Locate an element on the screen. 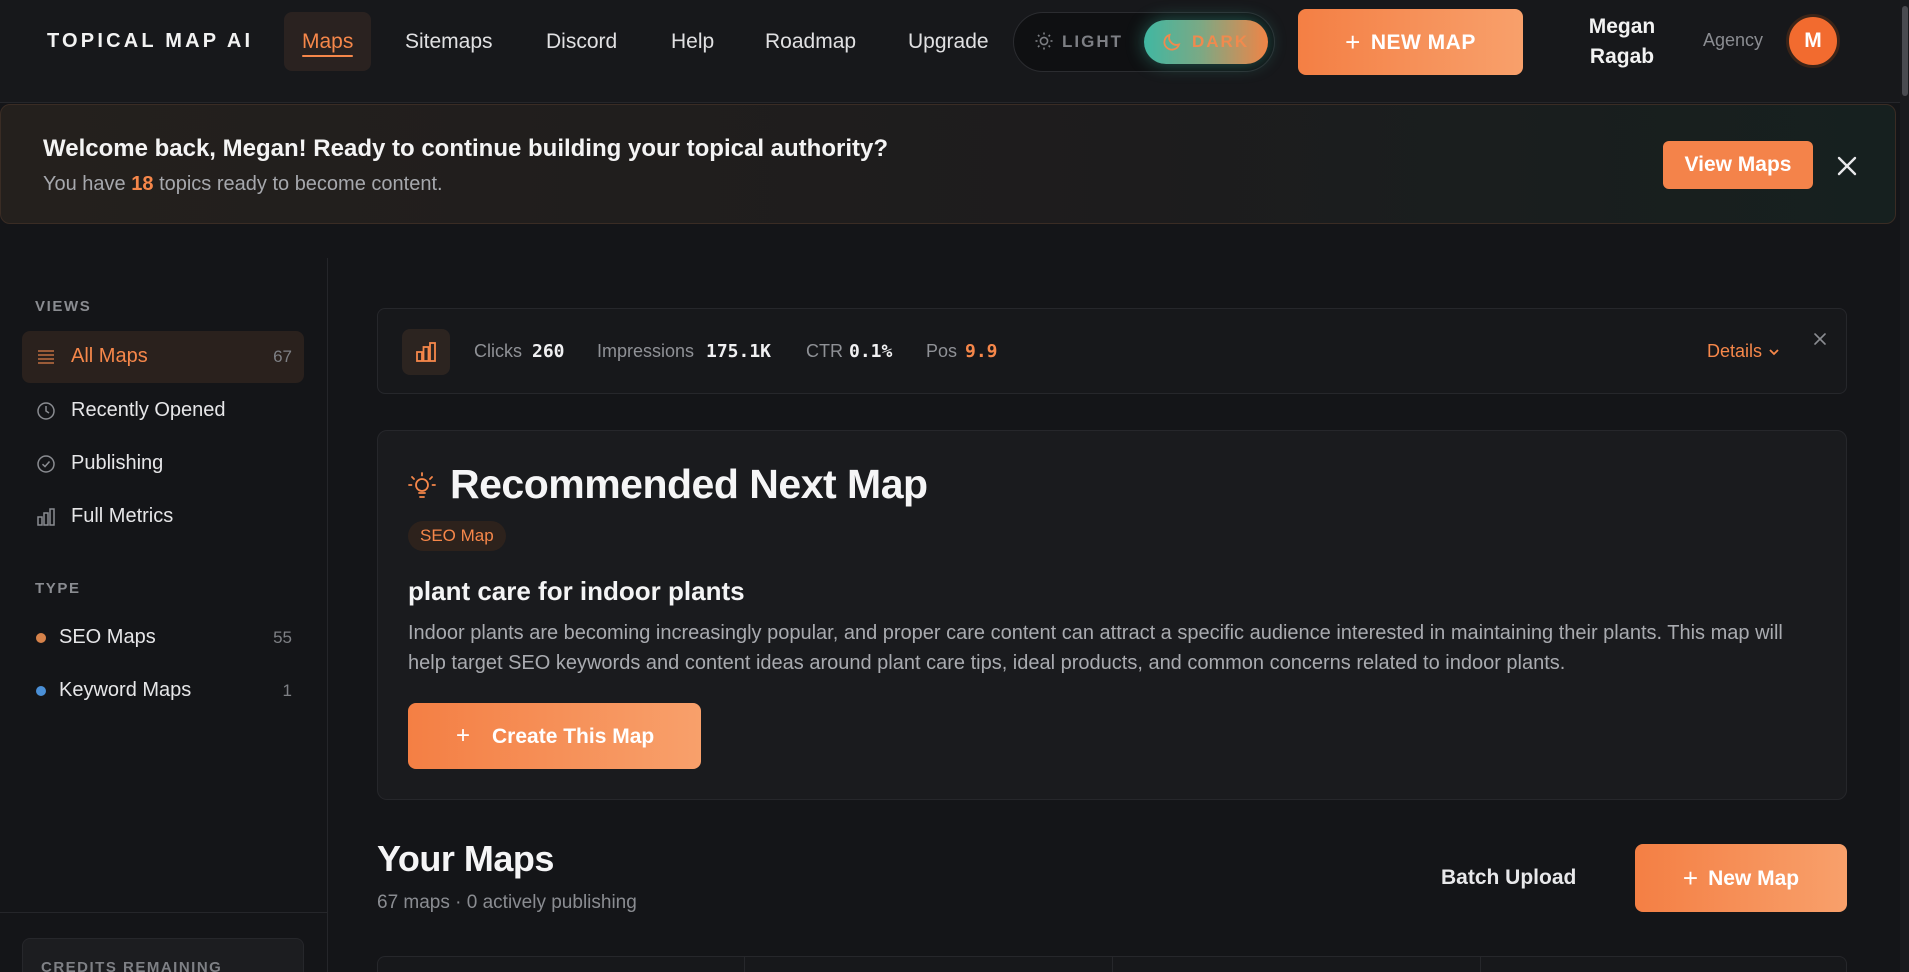 Image resolution: width=1909 pixels, height=972 pixels. sidebar-item-label: Publishing is located at coordinates (117, 463).